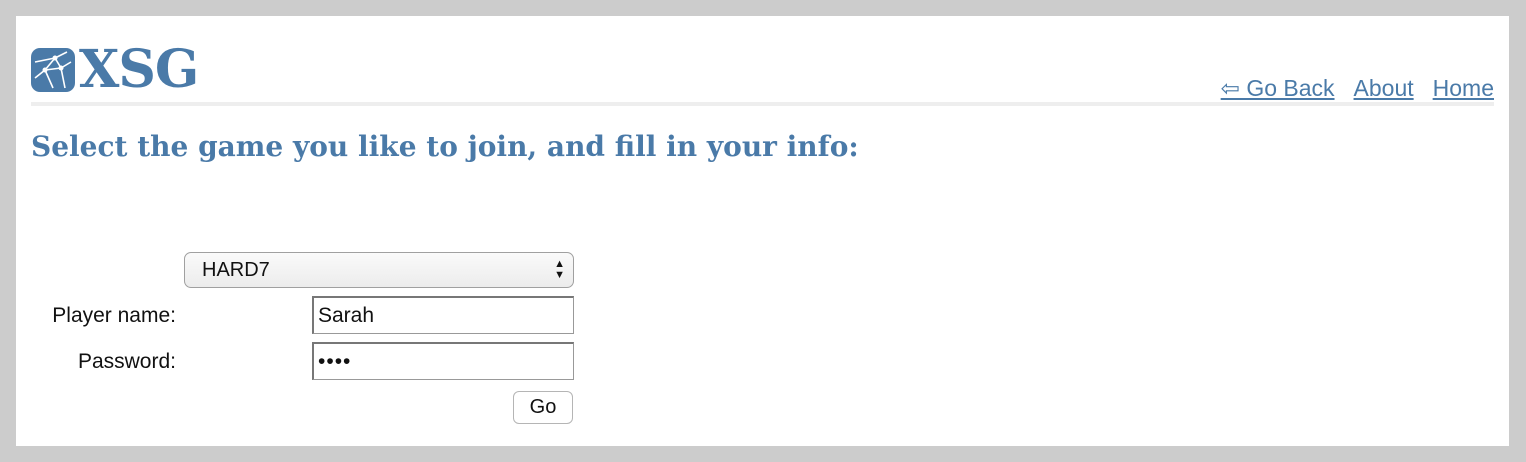 The width and height of the screenshot is (1526, 462). What do you see at coordinates (1463, 88) in the screenshot?
I see `home-link: Home` at bounding box center [1463, 88].